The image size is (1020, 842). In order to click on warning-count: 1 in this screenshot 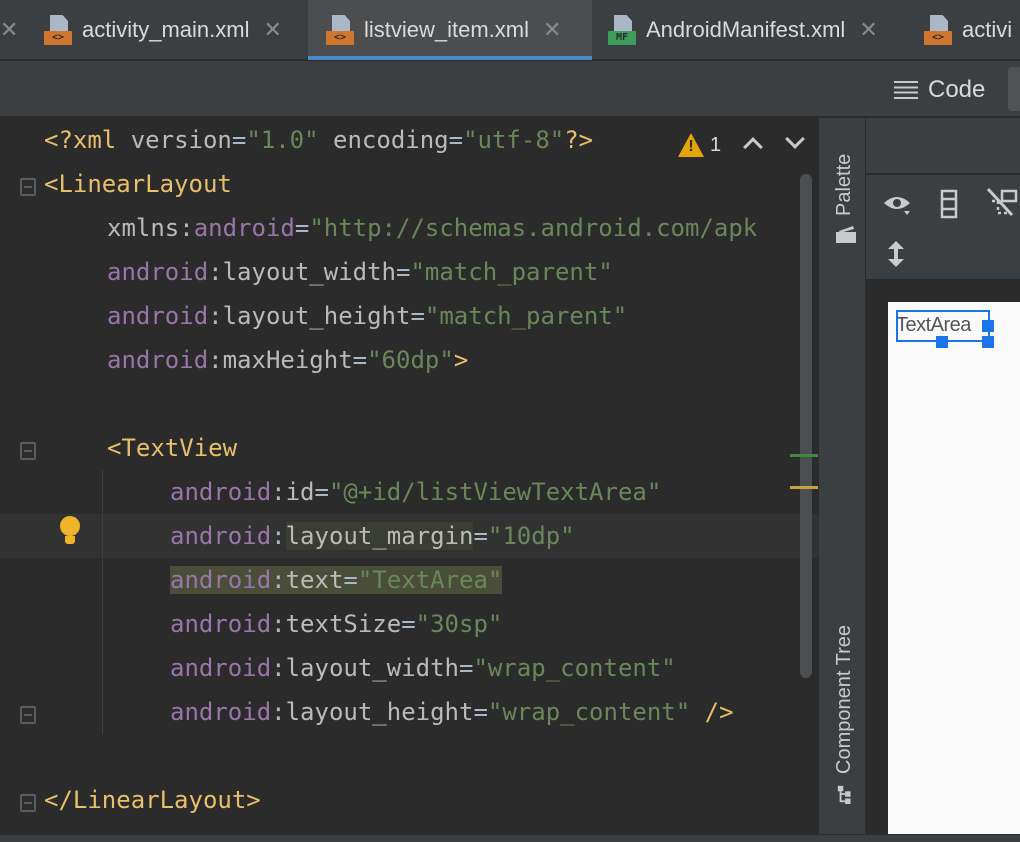, I will do `click(716, 144)`.